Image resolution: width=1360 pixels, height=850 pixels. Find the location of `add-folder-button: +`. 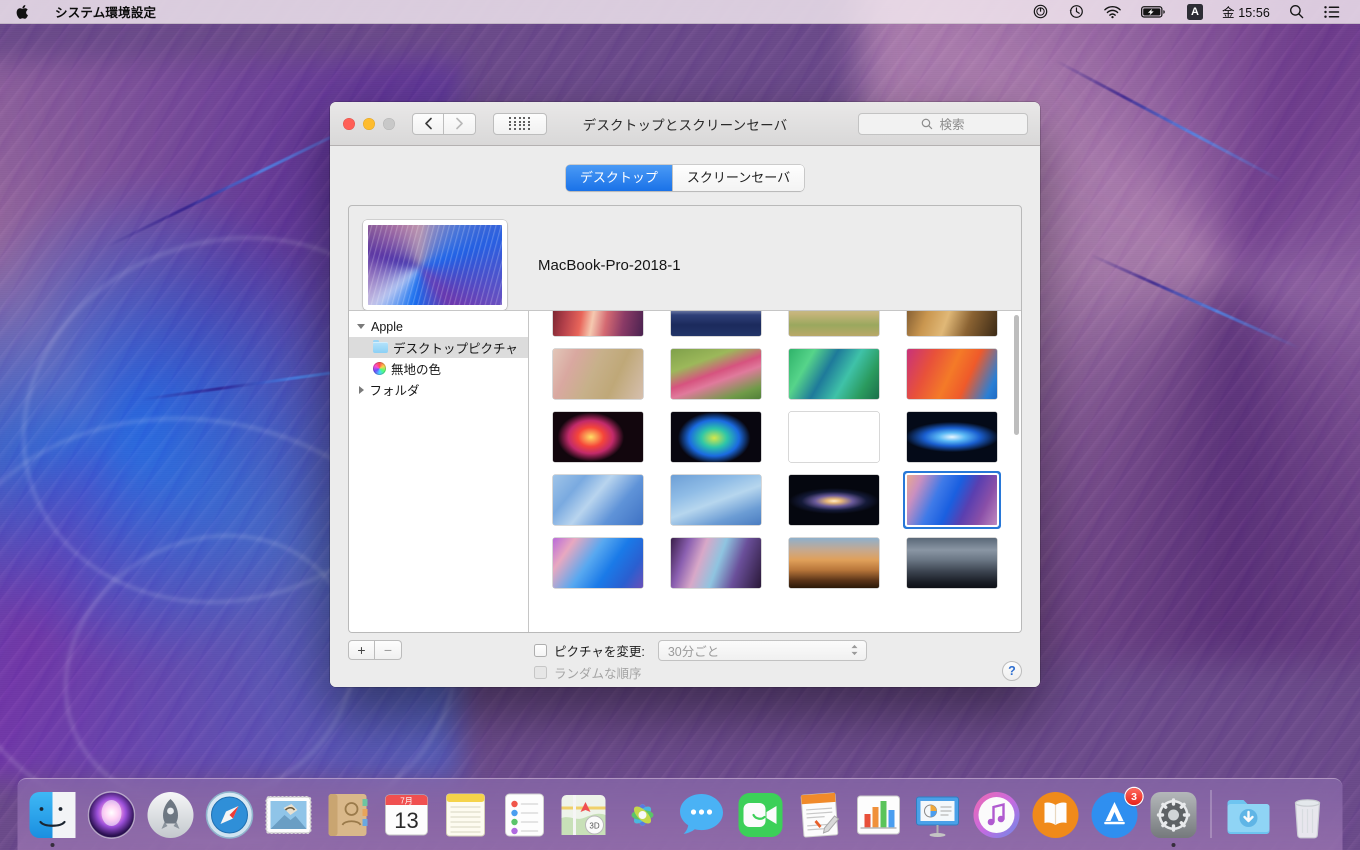

add-folder-button: + is located at coordinates (361, 650).